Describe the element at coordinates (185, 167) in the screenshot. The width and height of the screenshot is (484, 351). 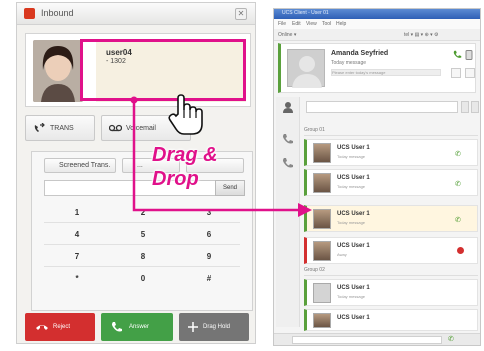
I see `drag-drop-label: Drag & Drop` at that location.